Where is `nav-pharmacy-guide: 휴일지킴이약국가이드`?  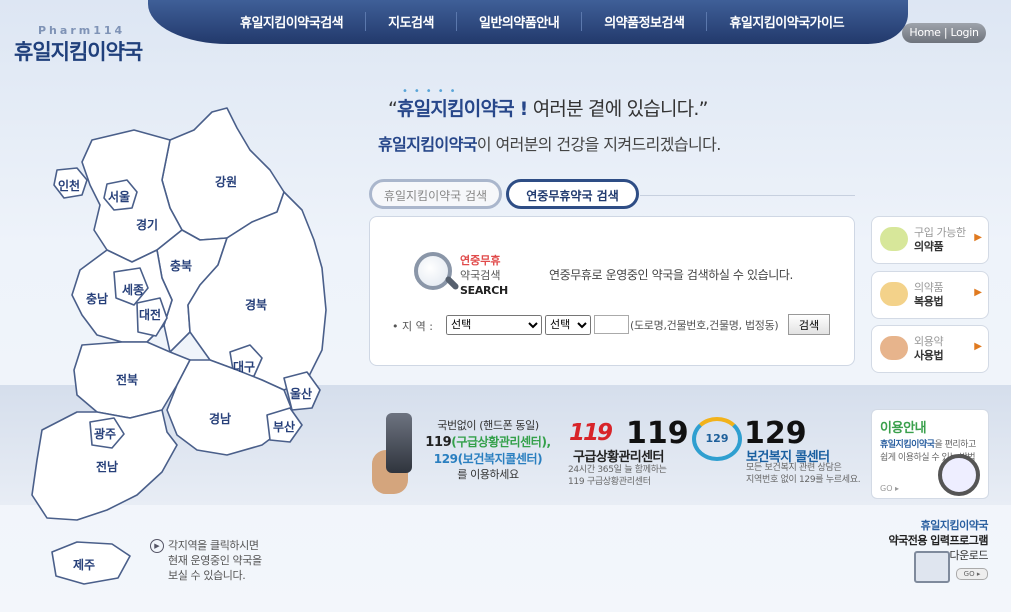
nav-pharmacy-guide: 휴일지킴이약국가이드 is located at coordinates (786, 21).